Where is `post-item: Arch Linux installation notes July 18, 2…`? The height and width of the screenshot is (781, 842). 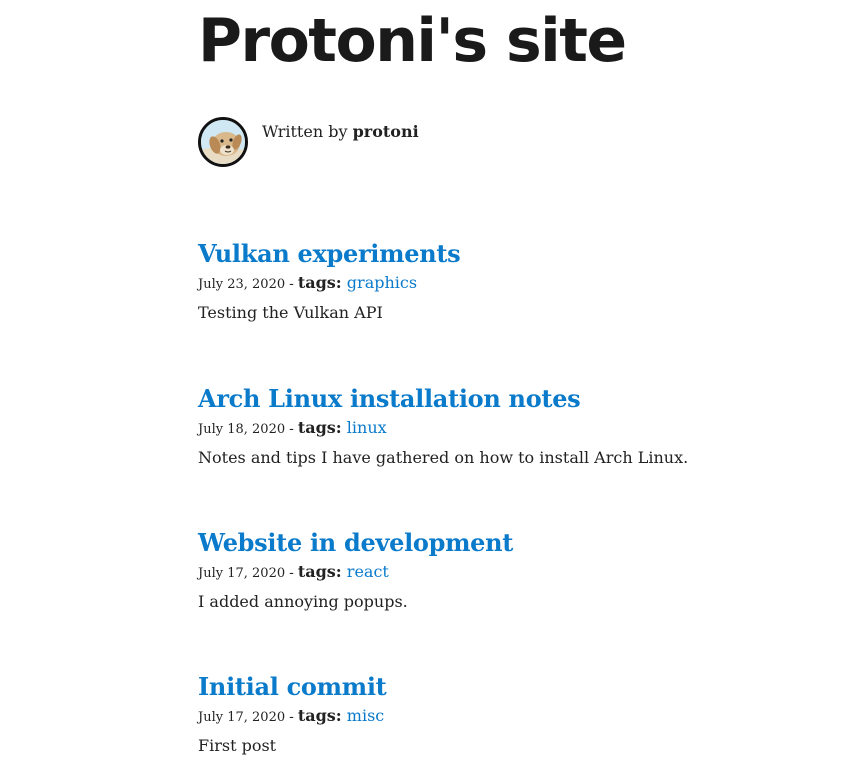
post-item: Arch Linux installation notes July 18, 2… is located at coordinates (498, 426).